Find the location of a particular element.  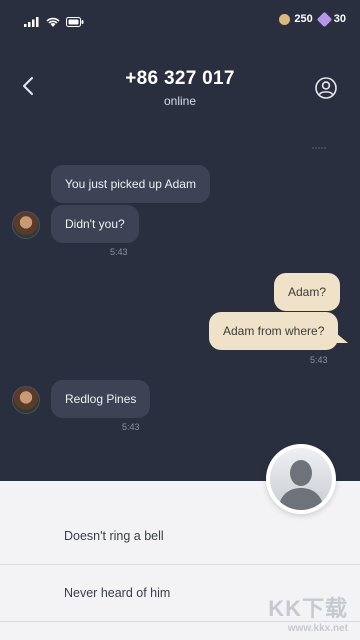

battery-icon is located at coordinates (75, 23).